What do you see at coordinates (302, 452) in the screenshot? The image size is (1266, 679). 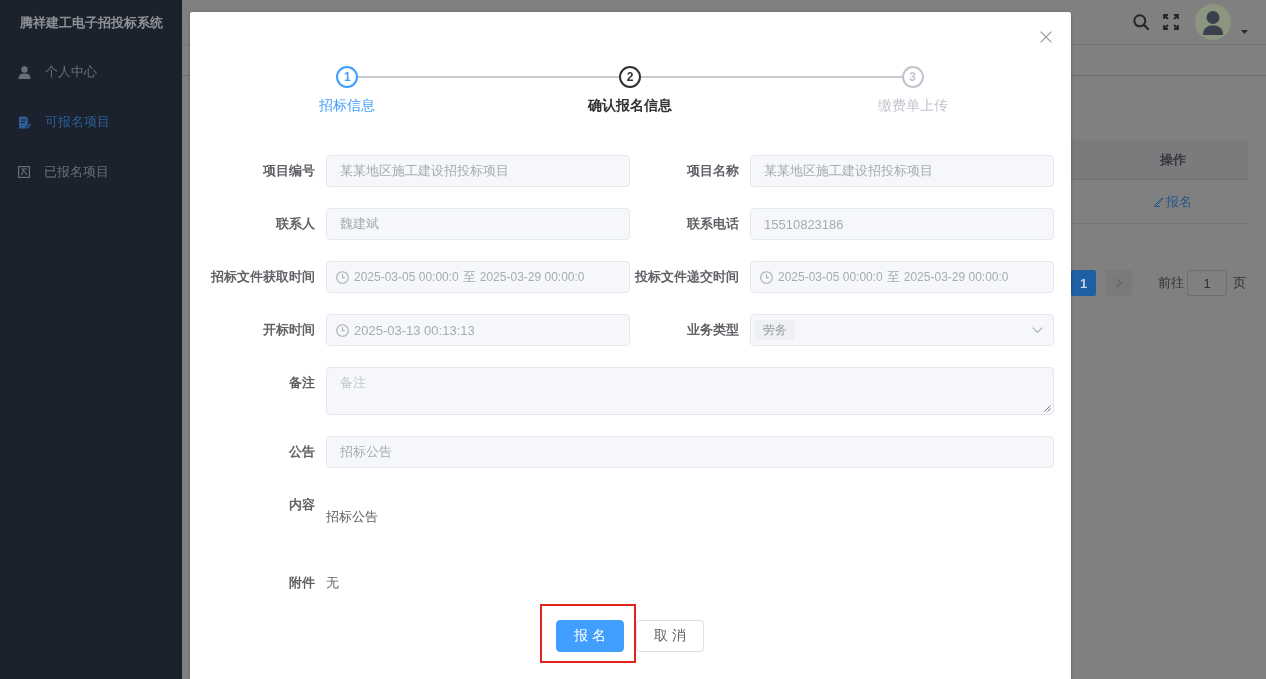 I see `field-label: 公告` at bounding box center [302, 452].